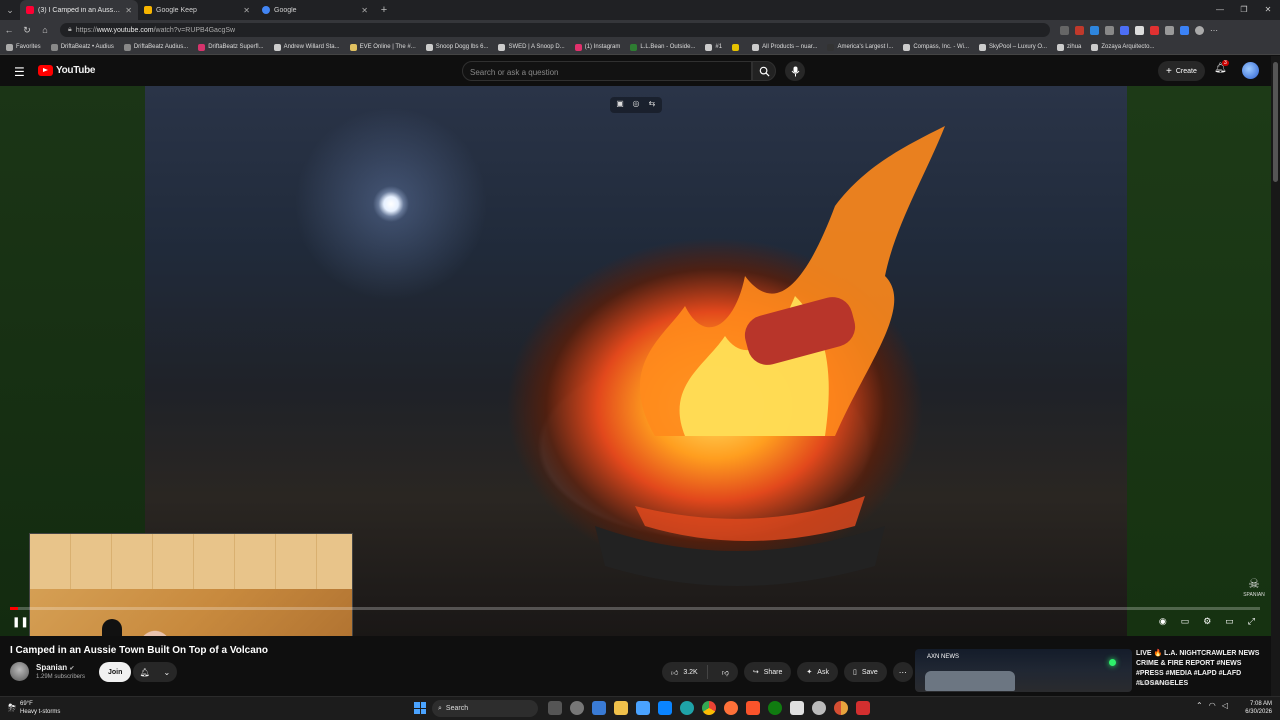  I want to click on profile-icon, so click(1199, 30).